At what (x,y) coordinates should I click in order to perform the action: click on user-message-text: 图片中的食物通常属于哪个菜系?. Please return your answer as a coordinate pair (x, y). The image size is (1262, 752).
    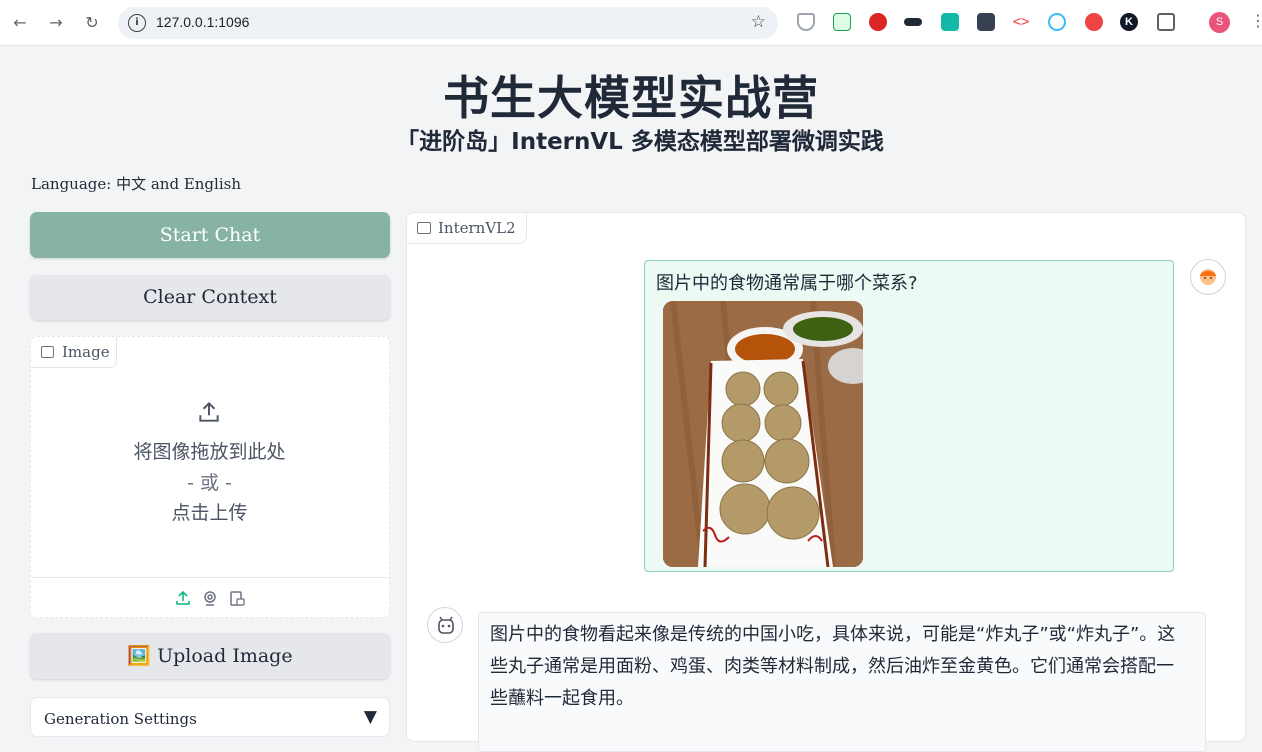
    Looking at the image, I should click on (787, 283).